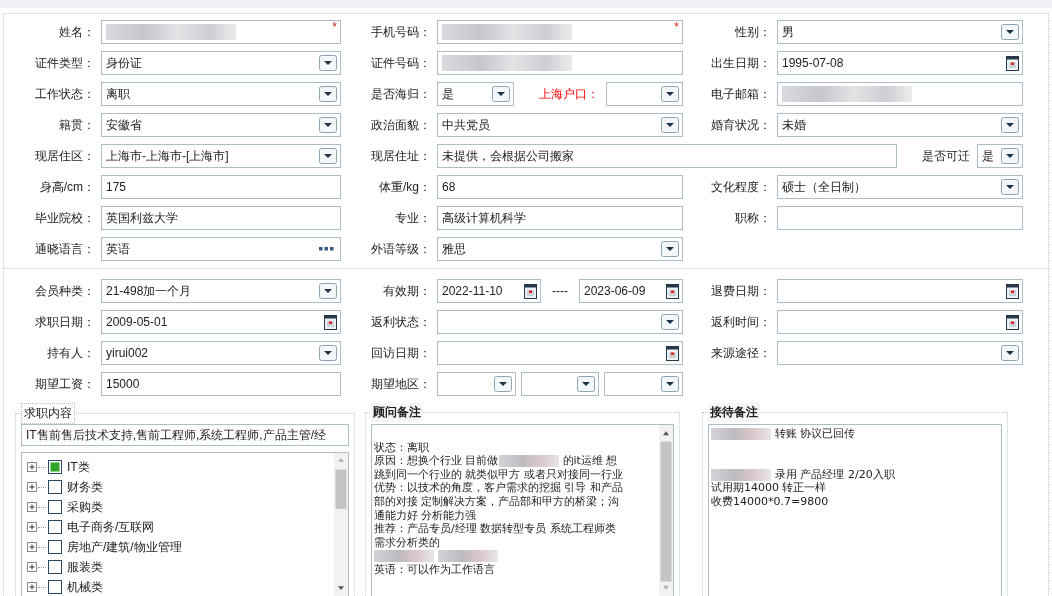 Image resolution: width=1052 pixels, height=596 pixels. I want to click on field-label: 身高/cm：, so click(67, 187).